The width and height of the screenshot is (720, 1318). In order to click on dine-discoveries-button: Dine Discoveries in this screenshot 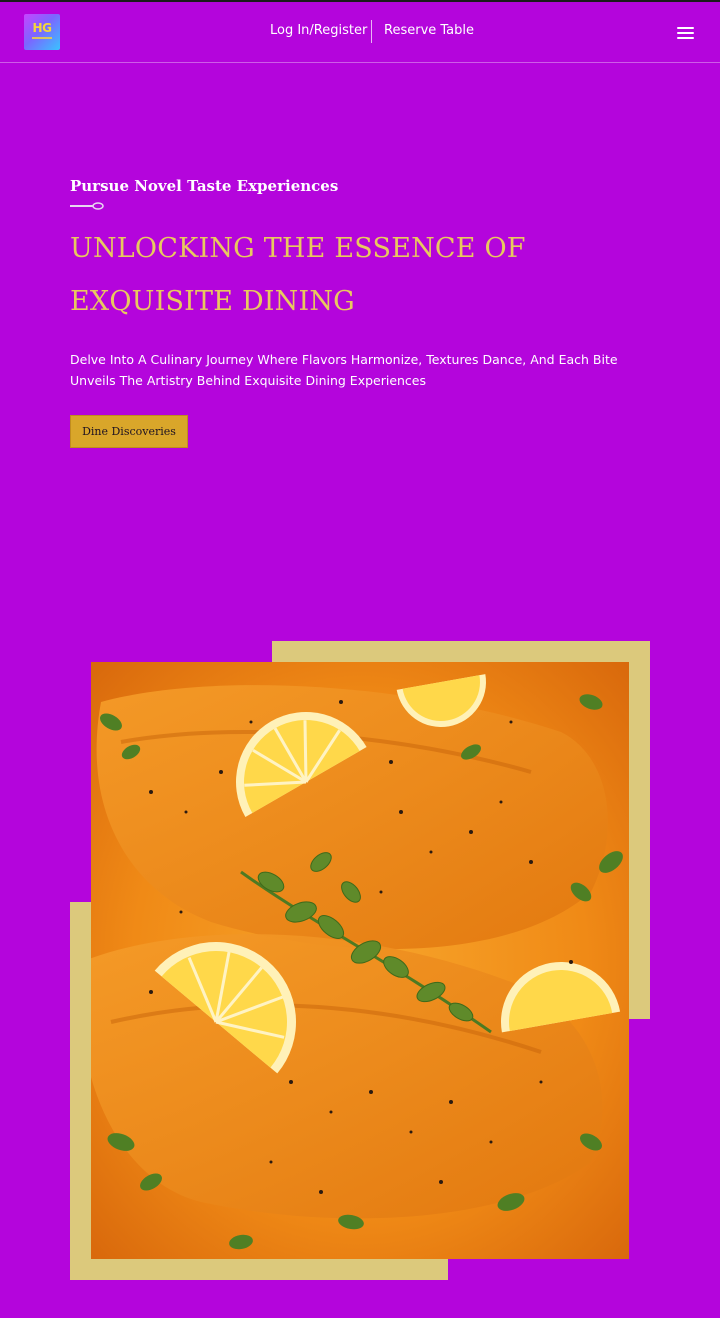, I will do `click(129, 431)`.